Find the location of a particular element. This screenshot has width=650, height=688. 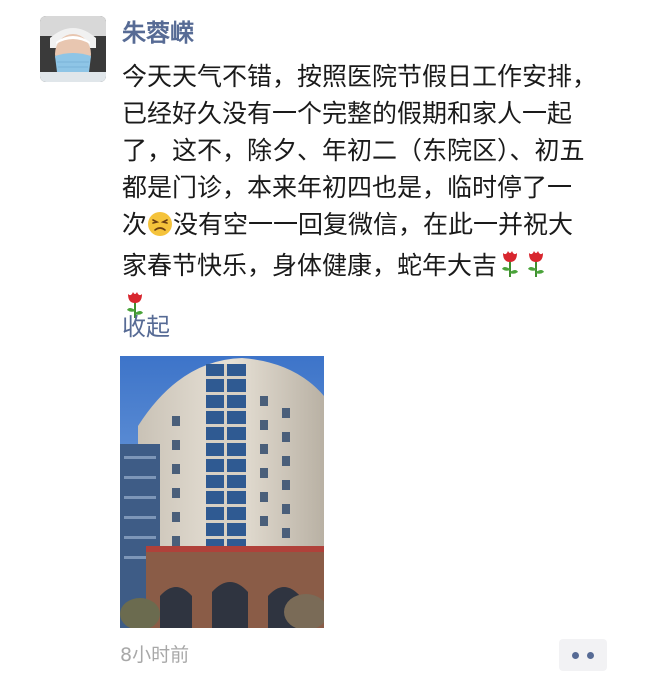

post-text-line: 已经好久没有一个完整的假期和家人一起 is located at coordinates (347, 113).